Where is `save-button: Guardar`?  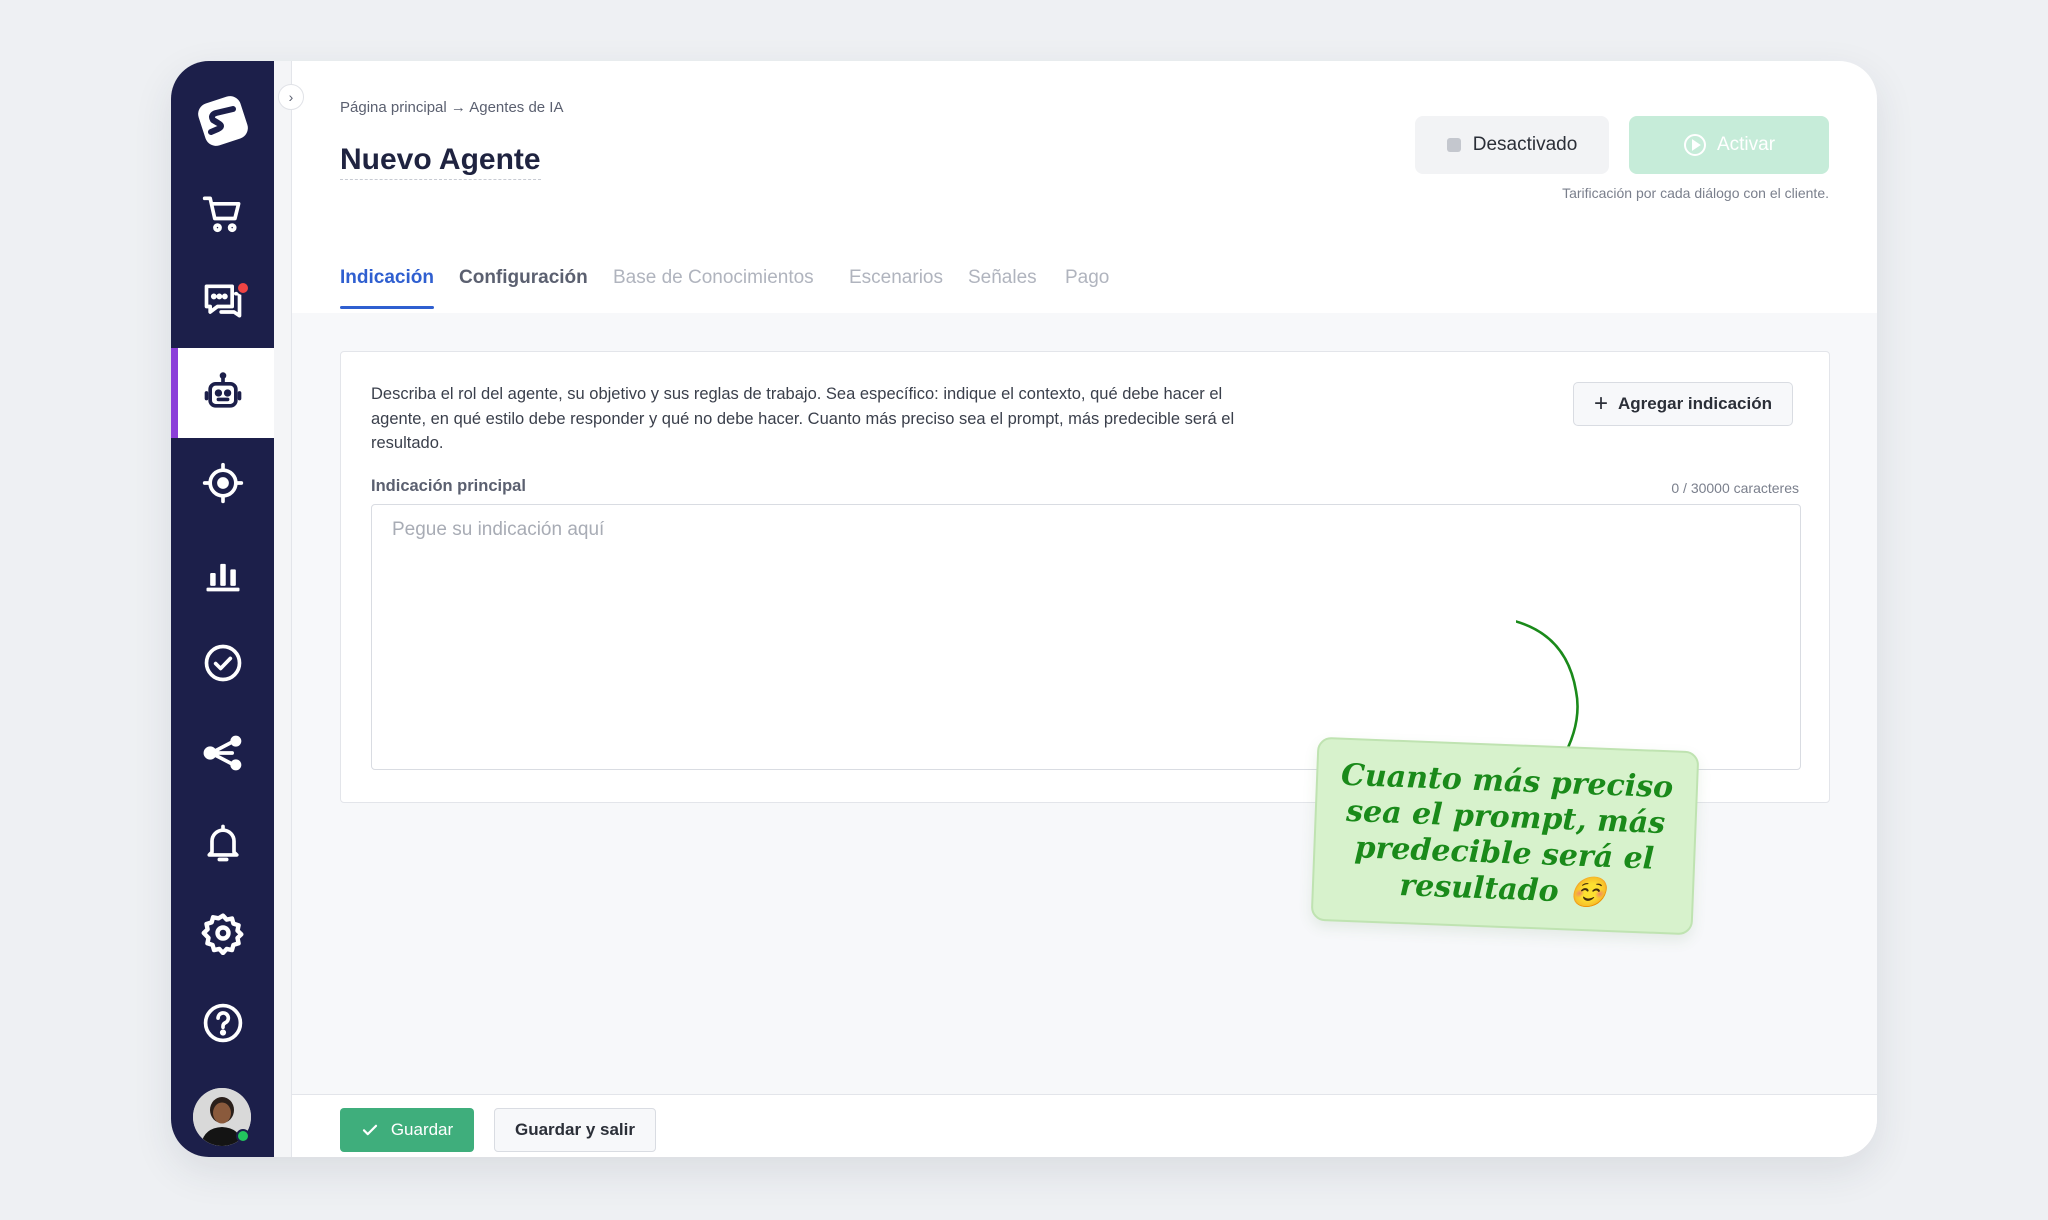 save-button: Guardar is located at coordinates (407, 1130).